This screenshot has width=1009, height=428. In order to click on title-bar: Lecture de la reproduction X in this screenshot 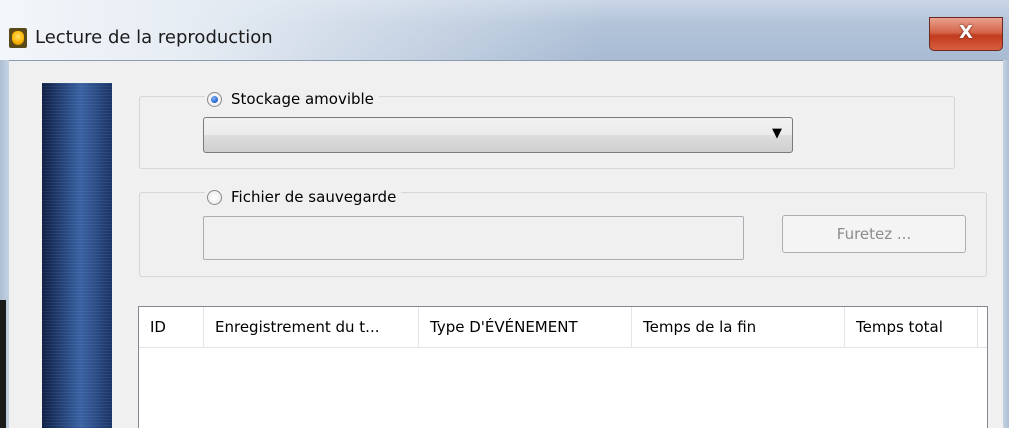, I will do `click(504, 30)`.